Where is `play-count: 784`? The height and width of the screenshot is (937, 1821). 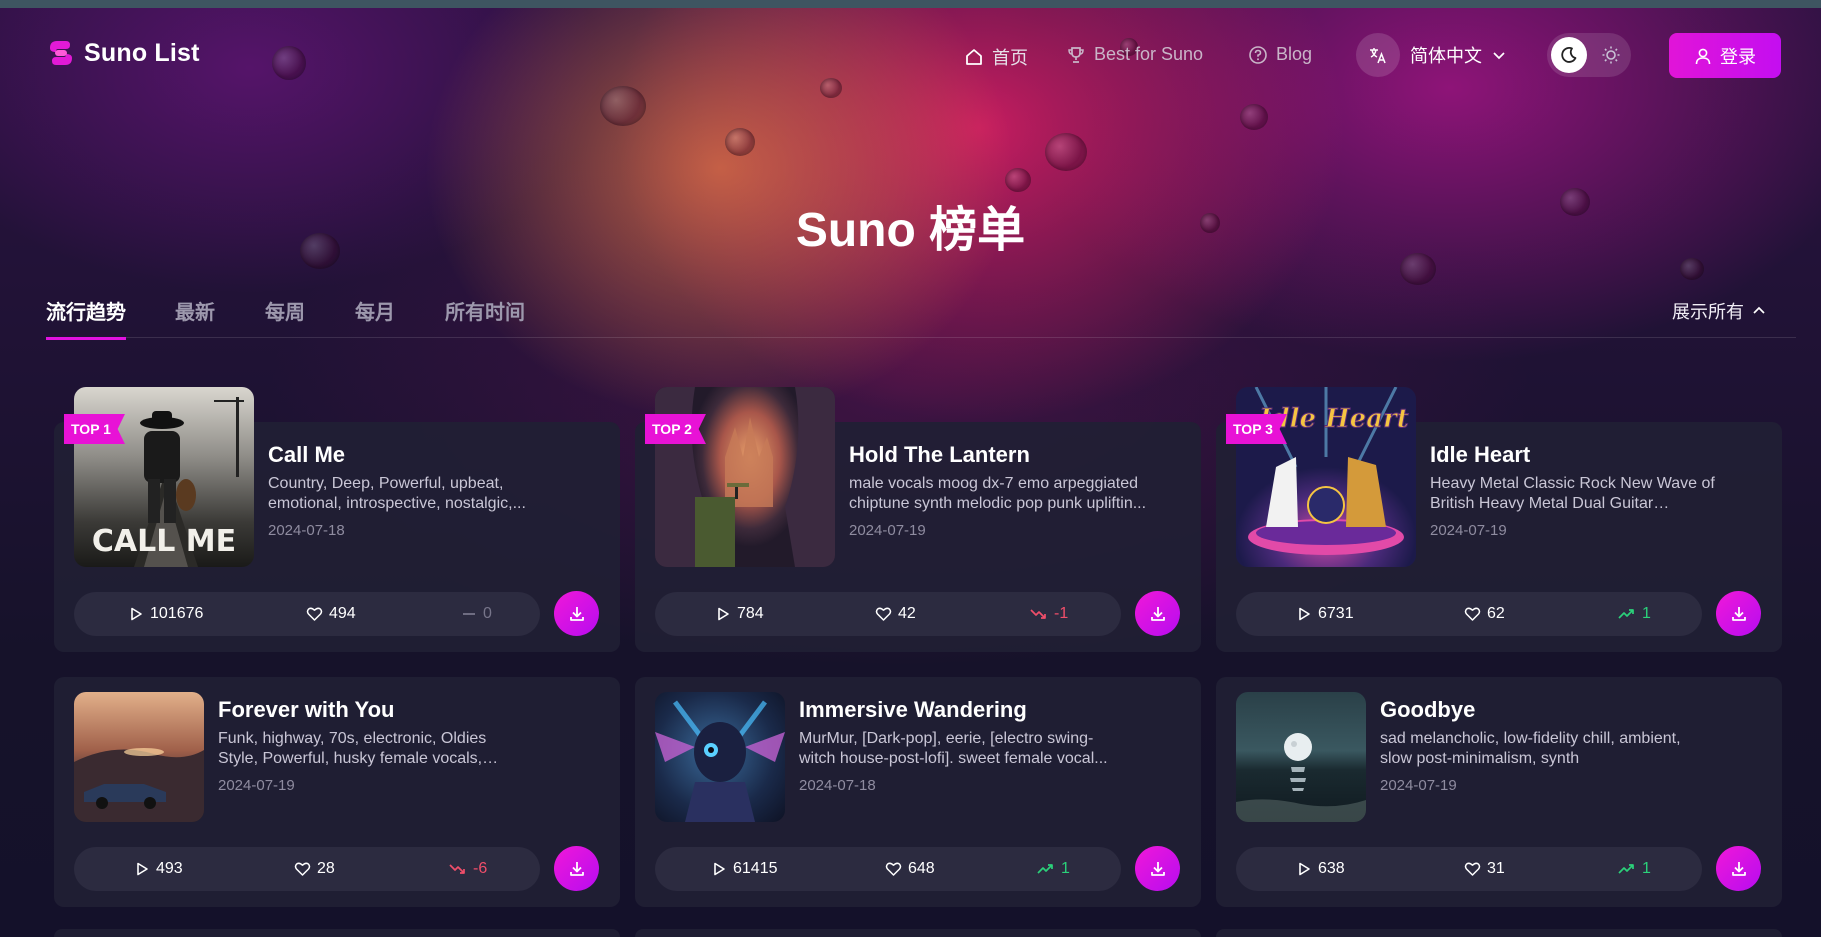 play-count: 784 is located at coordinates (739, 614).